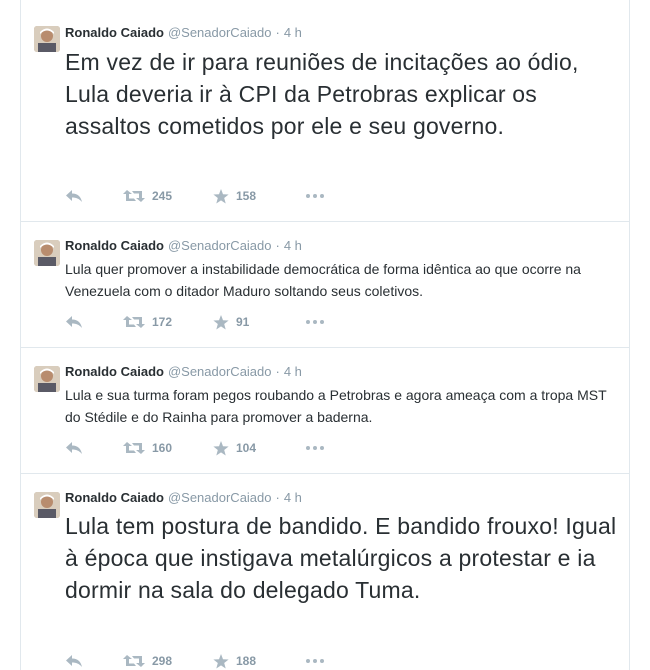 The image size is (650, 670). What do you see at coordinates (243, 322) in the screenshot?
I see `favorite-count: 91` at bounding box center [243, 322].